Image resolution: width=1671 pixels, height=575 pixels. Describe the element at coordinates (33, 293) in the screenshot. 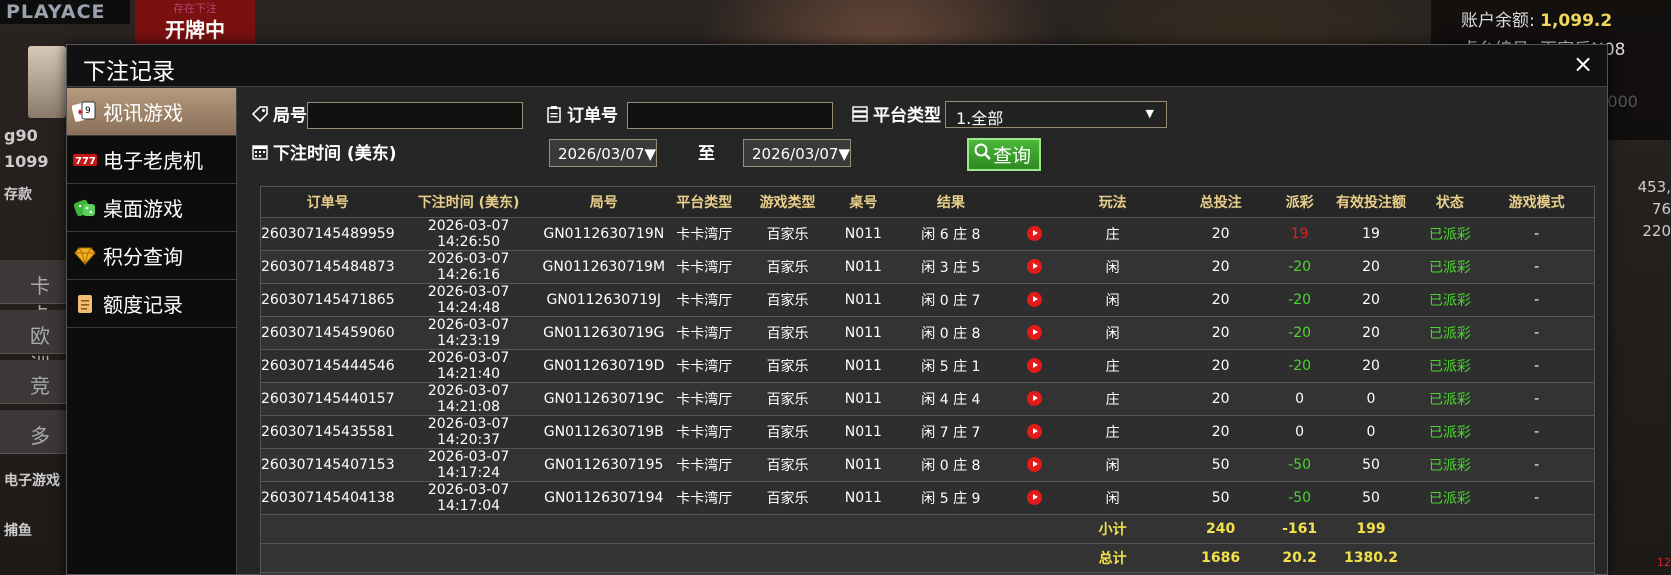

I see `lobby-tab-1: 卡卡` at that location.